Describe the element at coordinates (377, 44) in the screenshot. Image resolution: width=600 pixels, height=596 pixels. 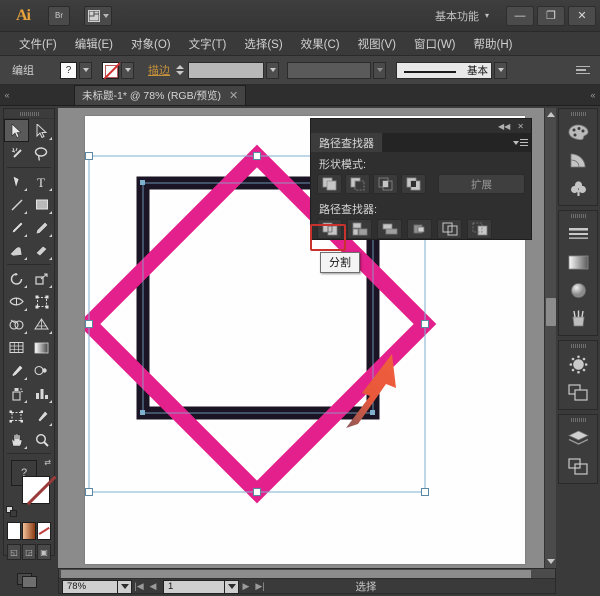
I see `menu-view: 视图(V)` at that location.